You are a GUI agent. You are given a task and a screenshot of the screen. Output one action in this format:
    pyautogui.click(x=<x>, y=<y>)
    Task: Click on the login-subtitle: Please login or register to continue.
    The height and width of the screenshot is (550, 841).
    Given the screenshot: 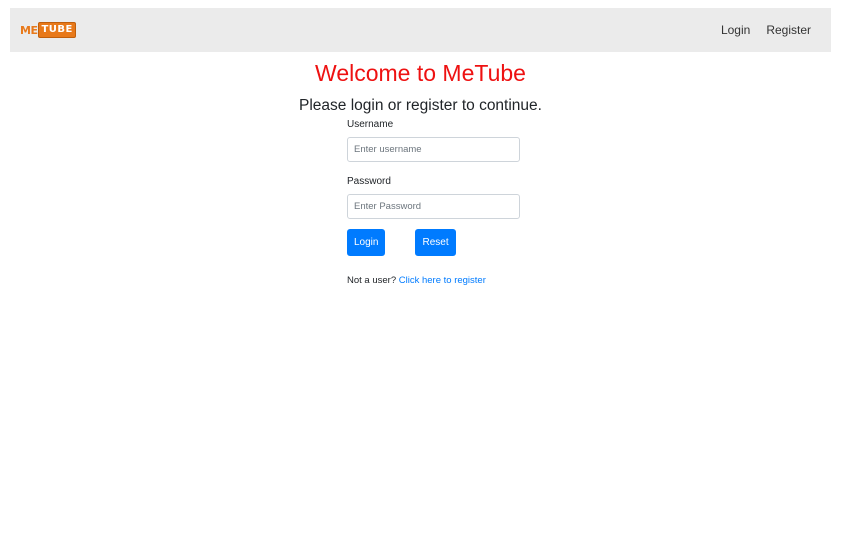 What is the action you would take?
    pyautogui.click(x=420, y=105)
    